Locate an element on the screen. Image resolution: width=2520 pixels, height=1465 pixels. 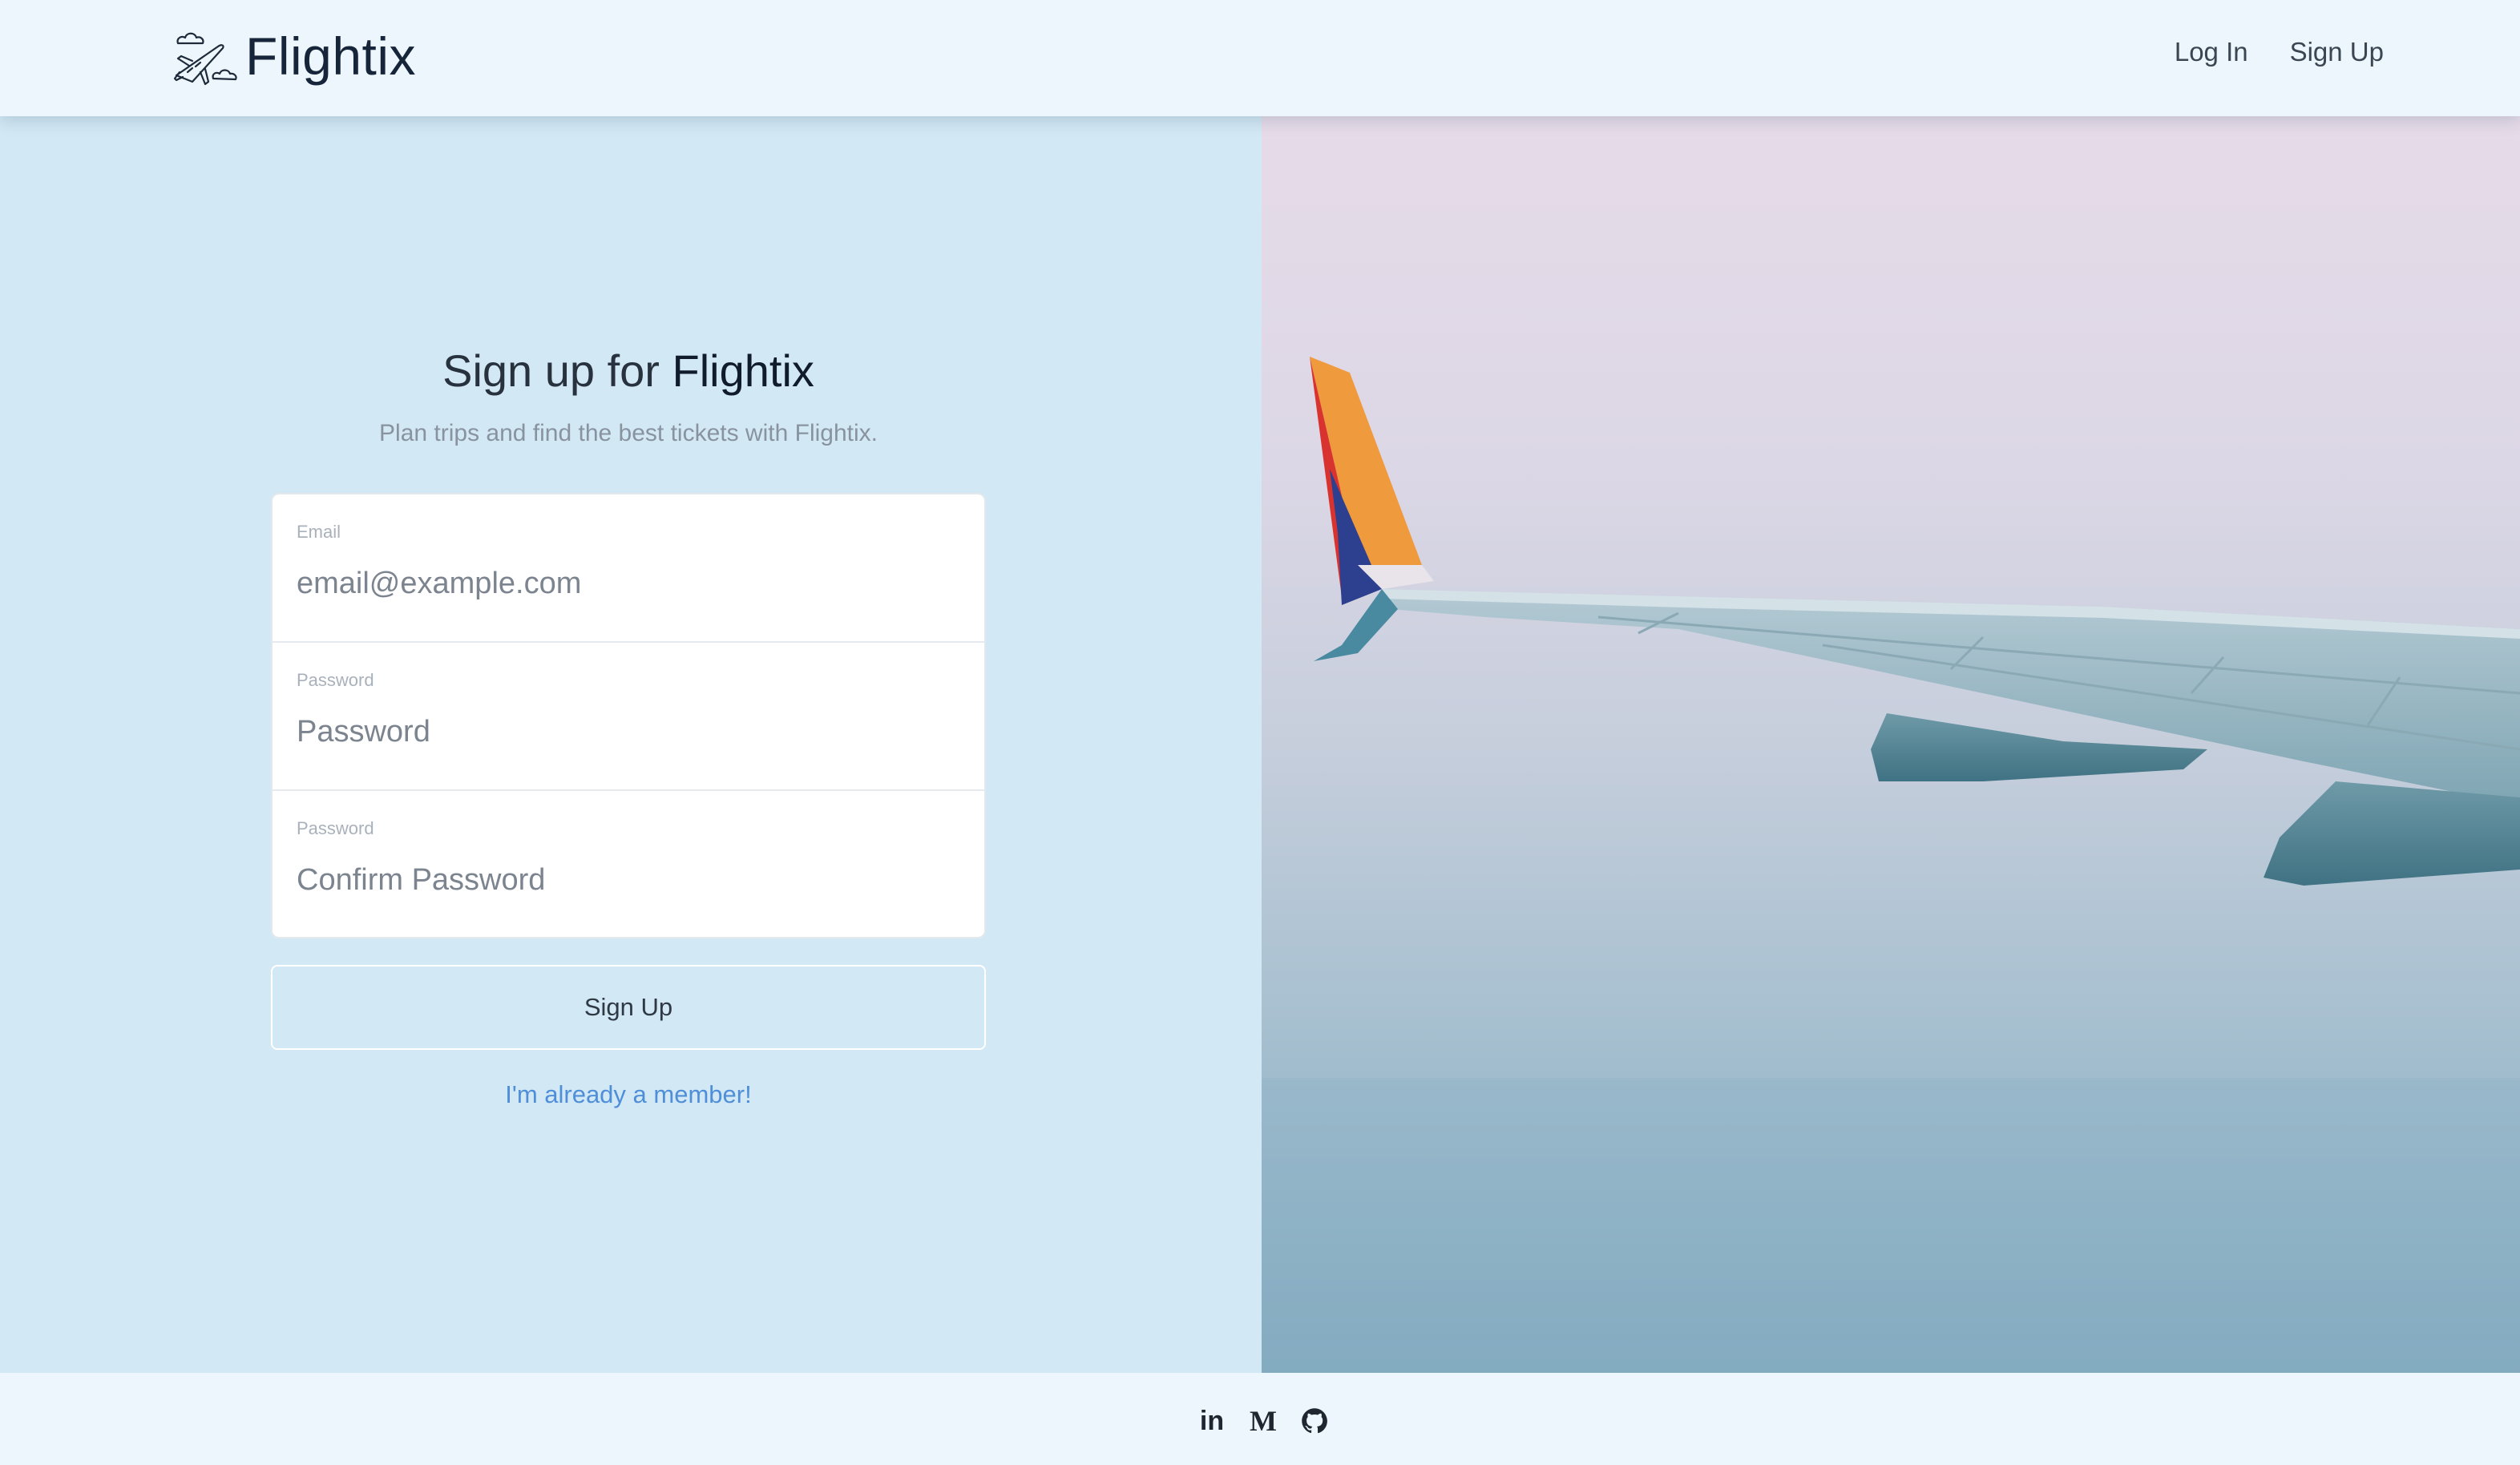
signup-fields-card: Email Password Password is located at coordinates (628, 715).